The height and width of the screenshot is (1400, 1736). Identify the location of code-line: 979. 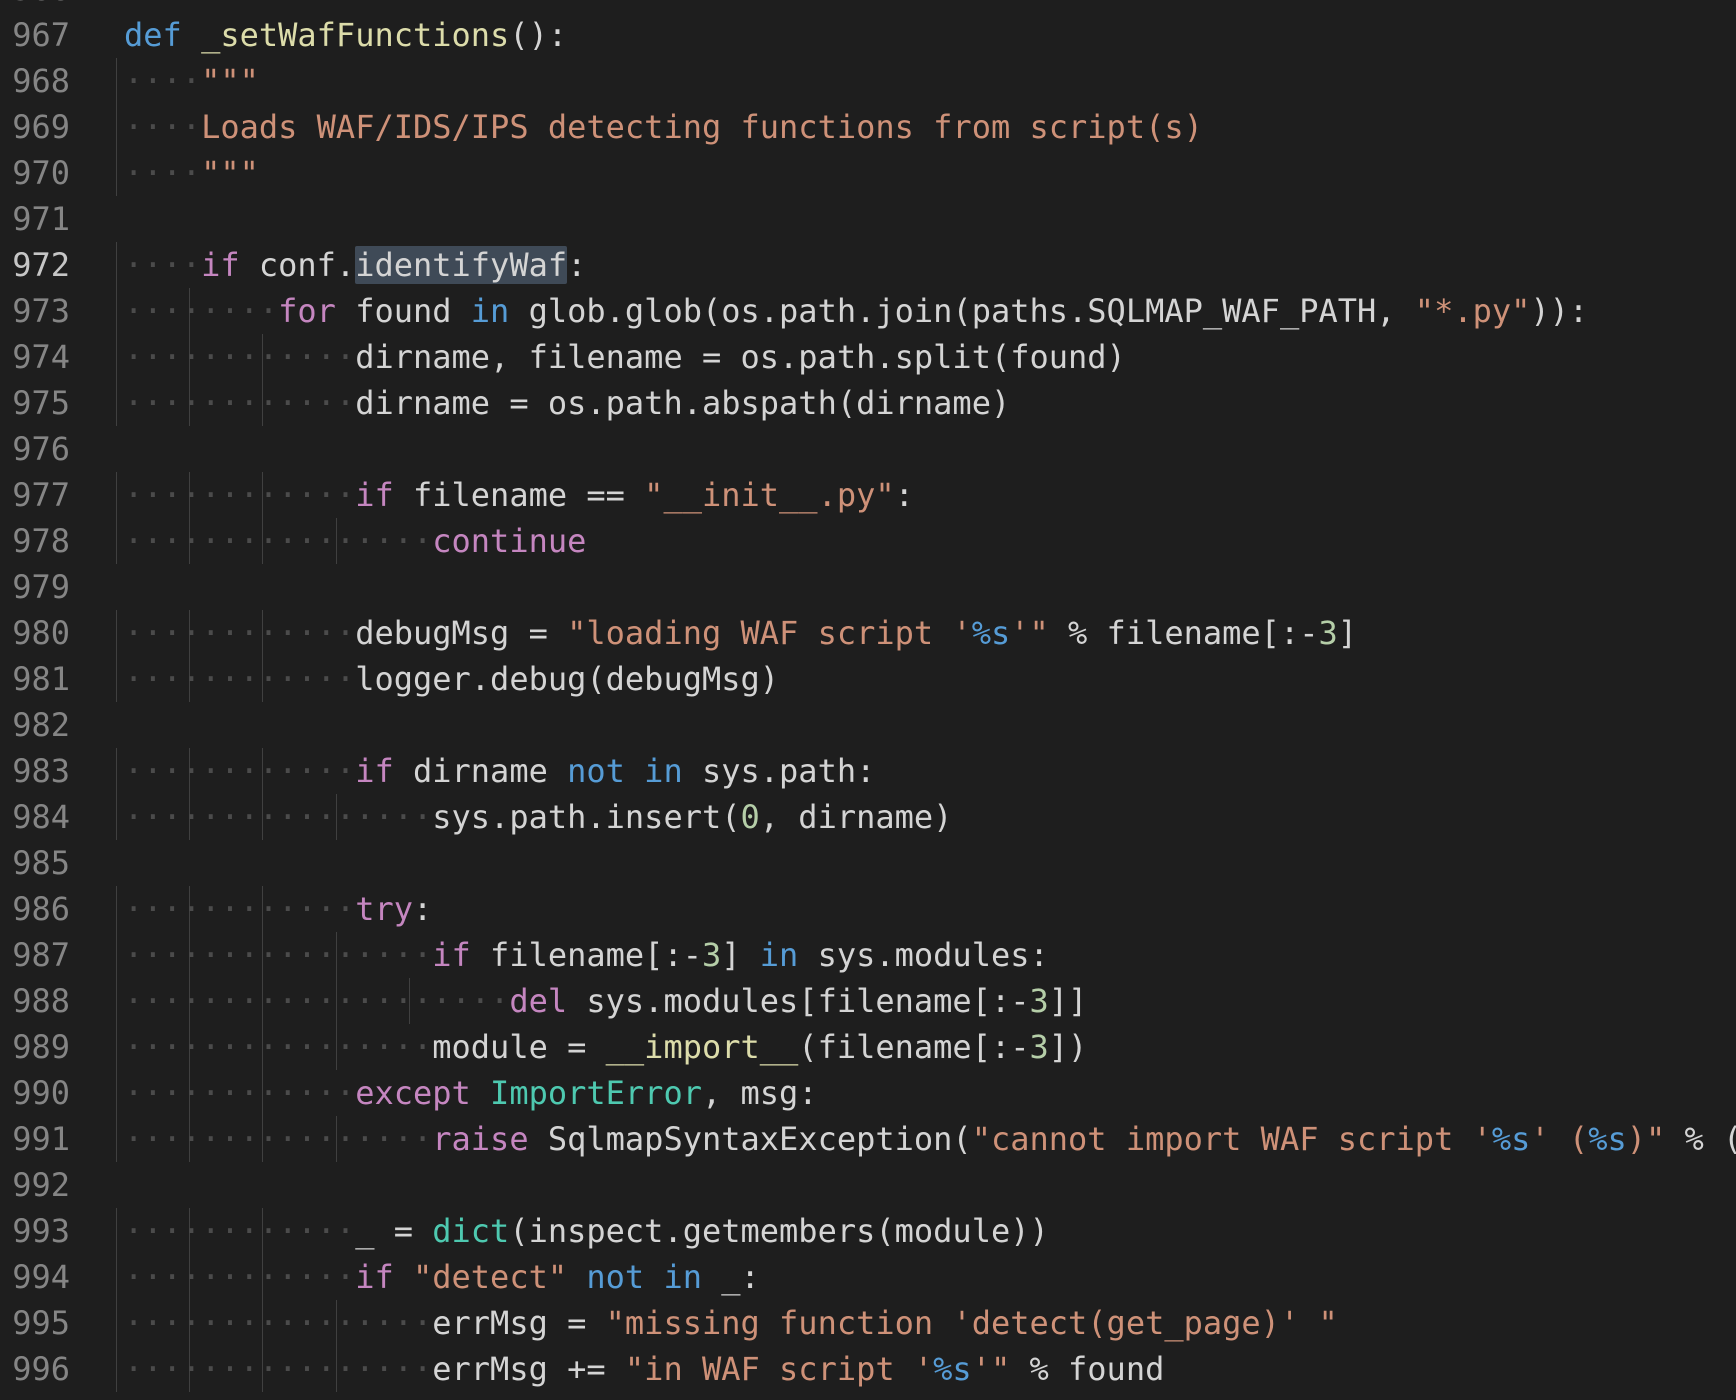
(868, 587).